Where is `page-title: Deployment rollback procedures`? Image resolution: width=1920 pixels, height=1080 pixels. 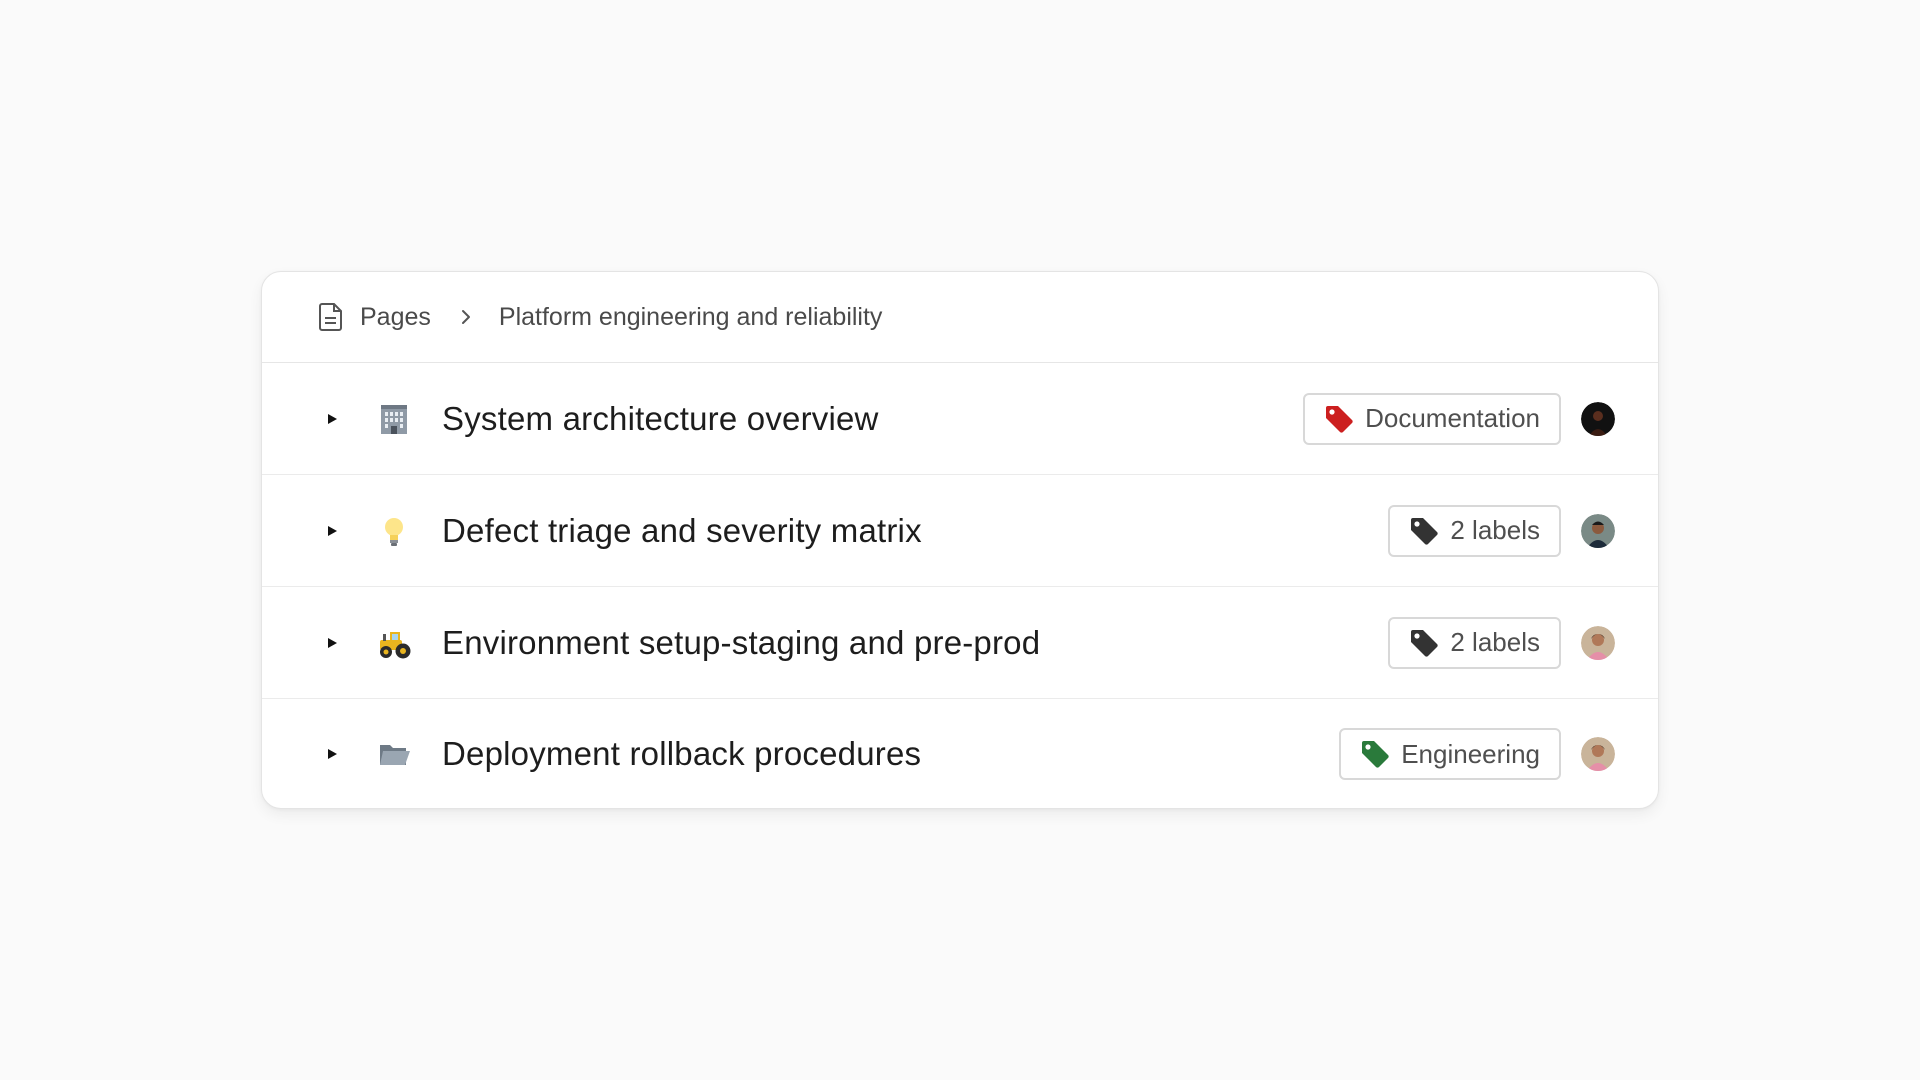
page-title: Deployment rollback procedures is located at coordinates (681, 754).